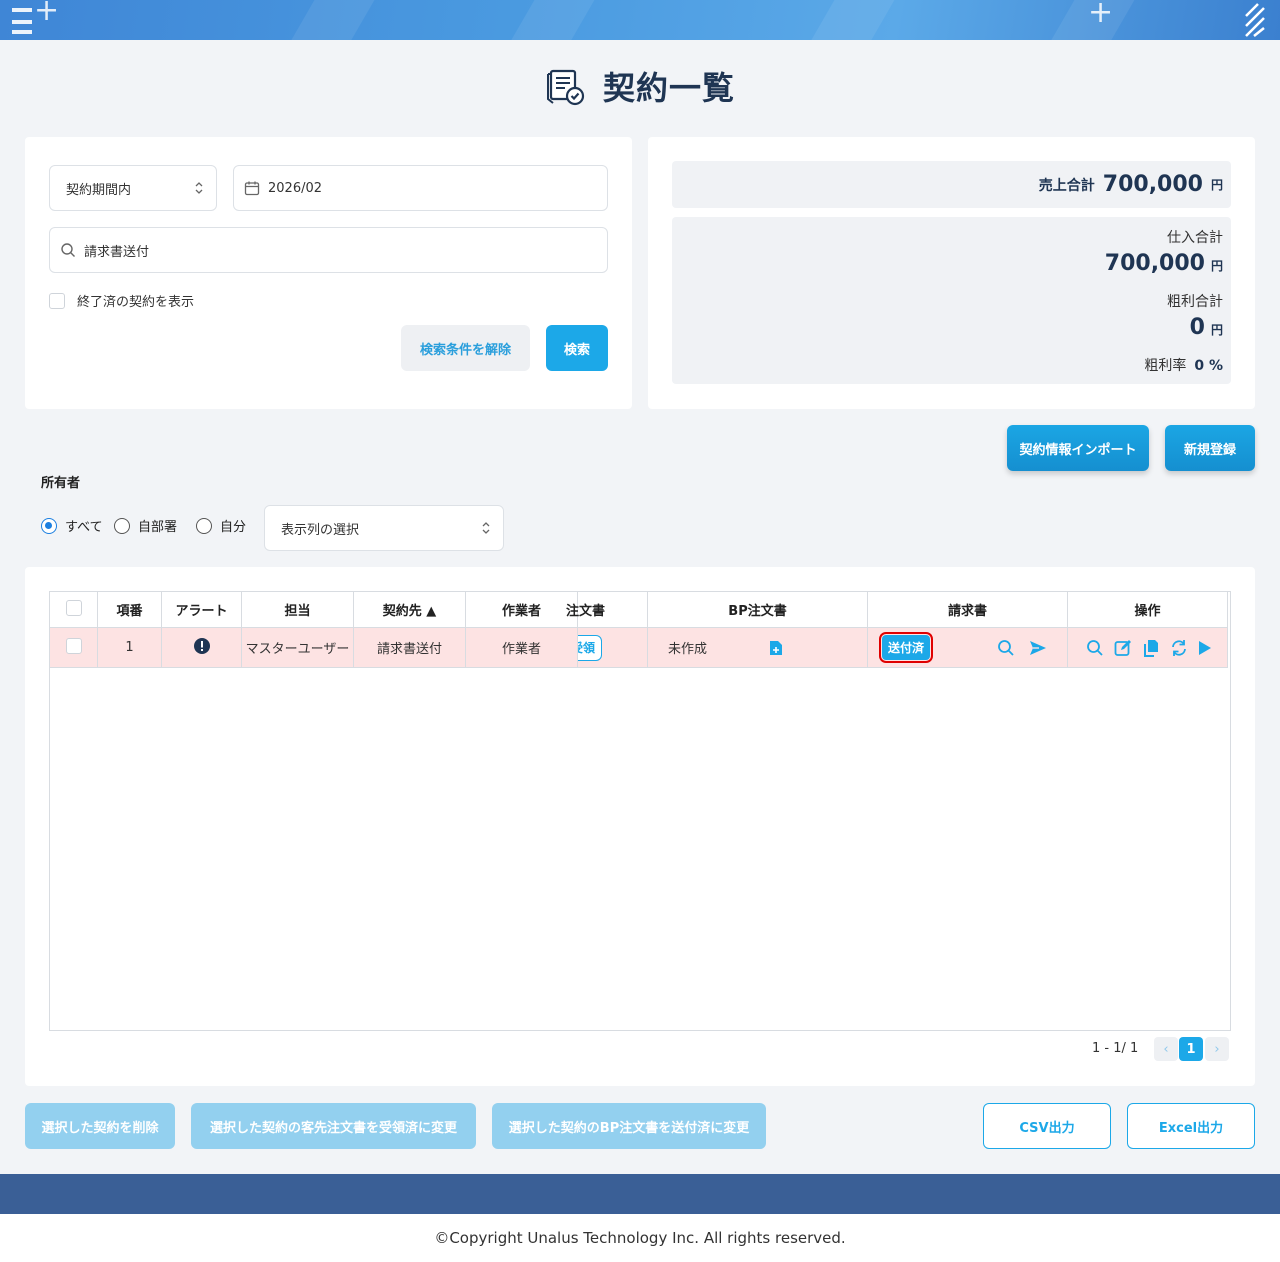 The image size is (1280, 1262). What do you see at coordinates (521, 610) in the screenshot?
I see `column-header-worker: 作業者` at bounding box center [521, 610].